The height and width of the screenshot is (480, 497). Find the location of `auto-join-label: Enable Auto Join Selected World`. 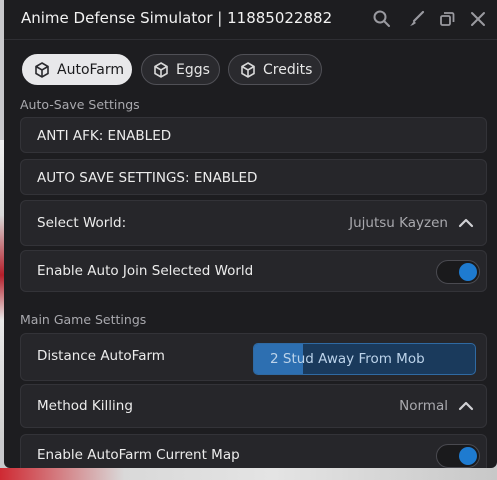

auto-join-label: Enable Auto Join Selected World is located at coordinates (145, 271).